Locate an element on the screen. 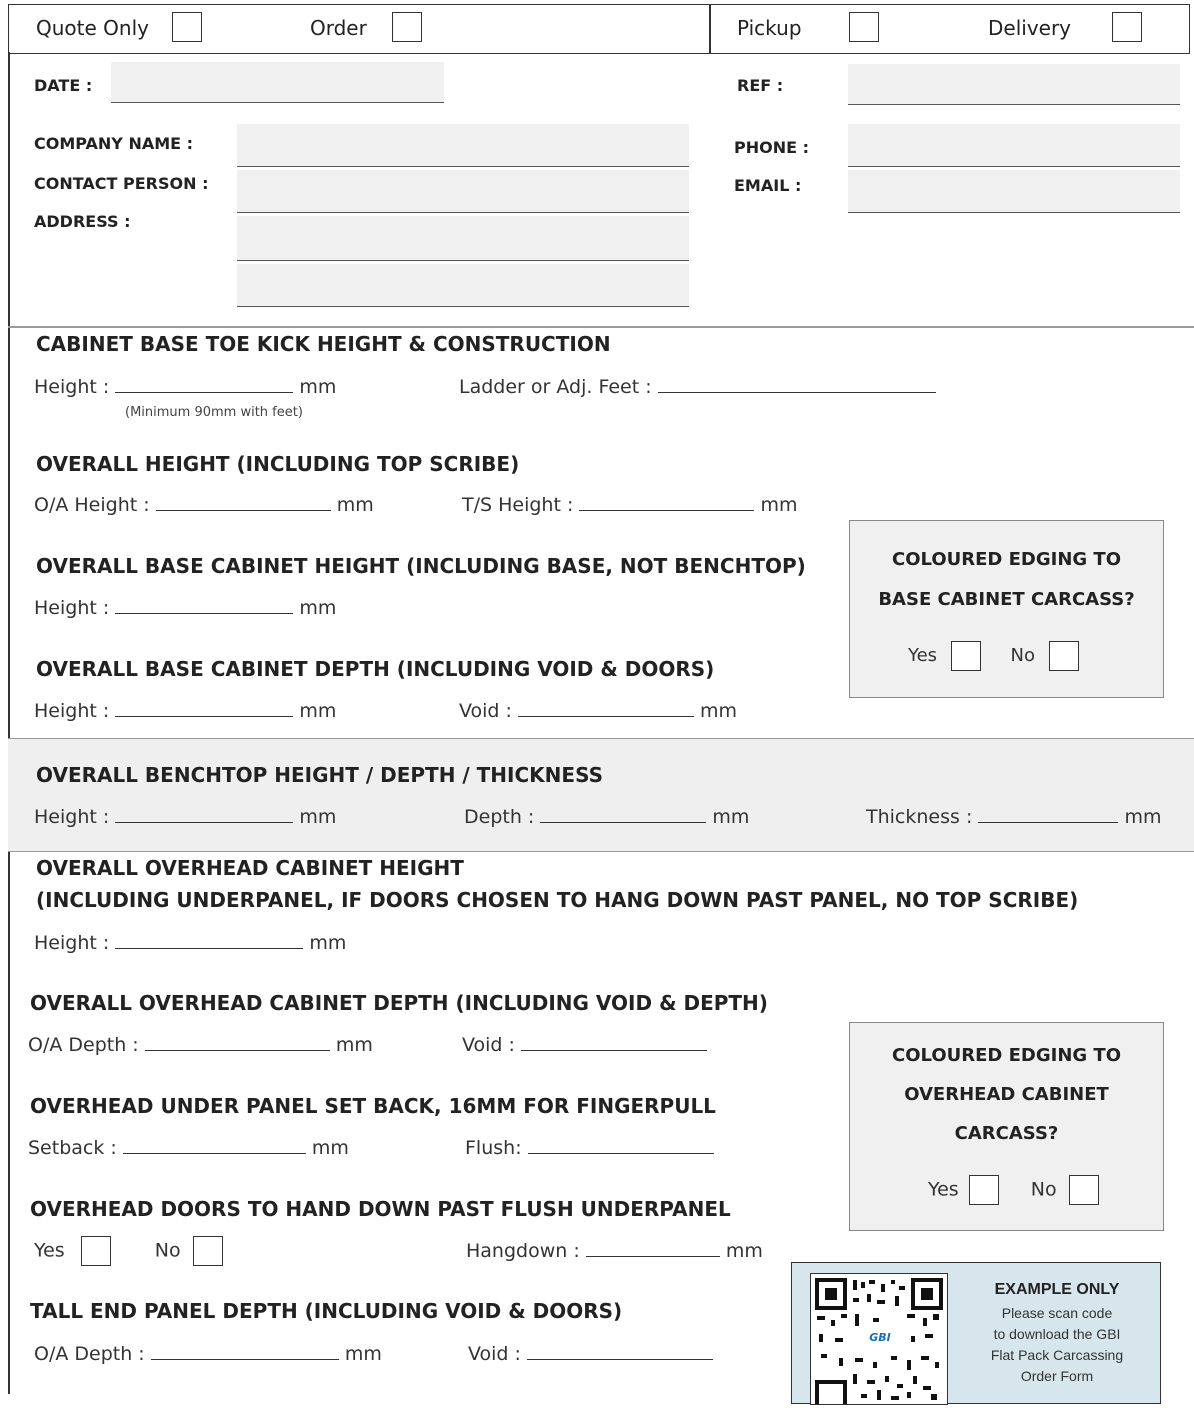 Image resolution: width=1194 pixels, height=1408 pixels. hangdown-yes-label: Yes is located at coordinates (49, 1250).